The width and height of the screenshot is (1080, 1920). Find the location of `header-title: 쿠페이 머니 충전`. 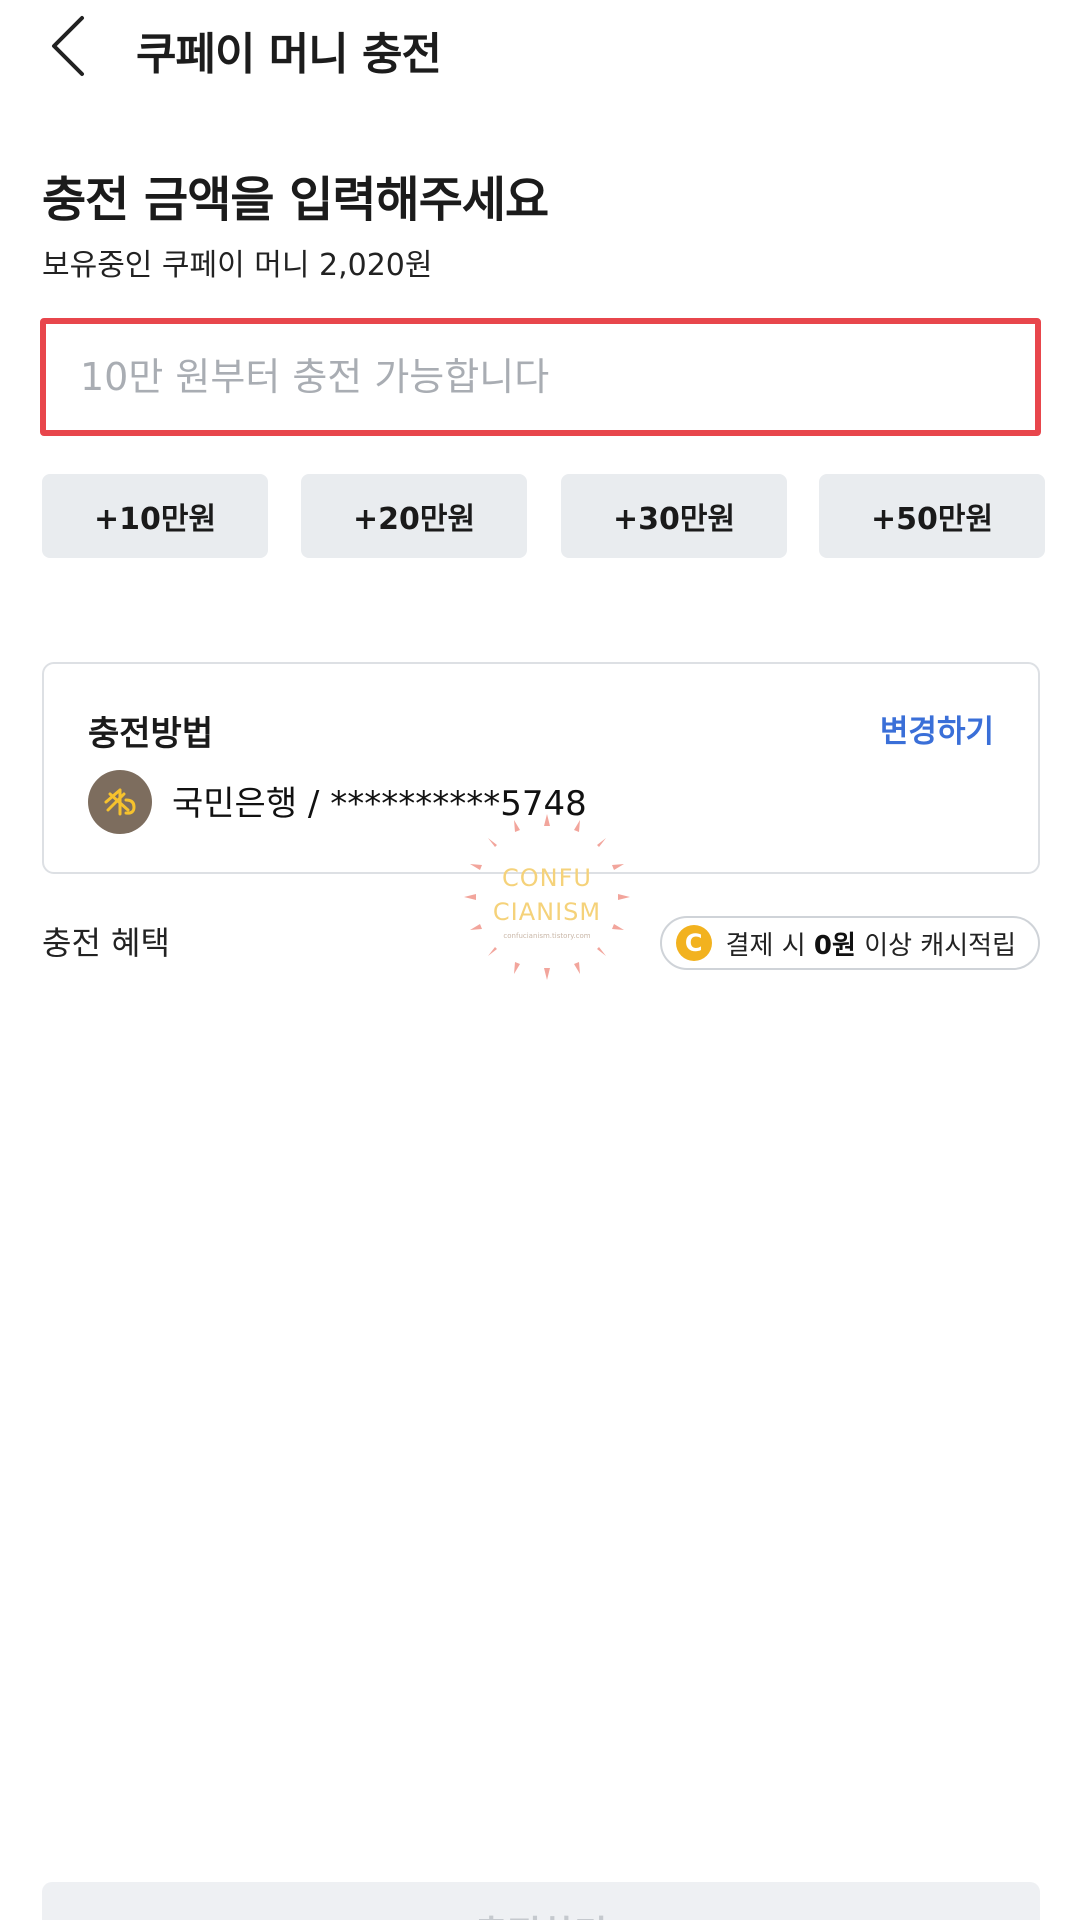

header-title: 쿠페이 머니 충전 is located at coordinates (289, 54).